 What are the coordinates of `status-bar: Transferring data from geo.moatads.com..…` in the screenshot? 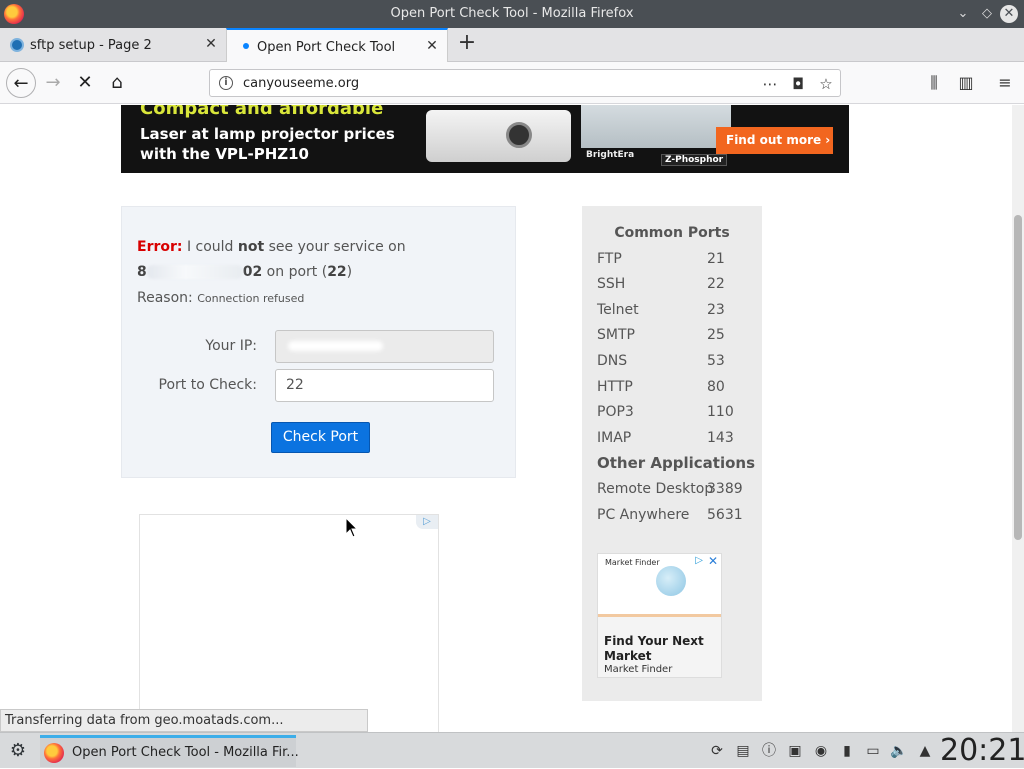 It's located at (184, 720).